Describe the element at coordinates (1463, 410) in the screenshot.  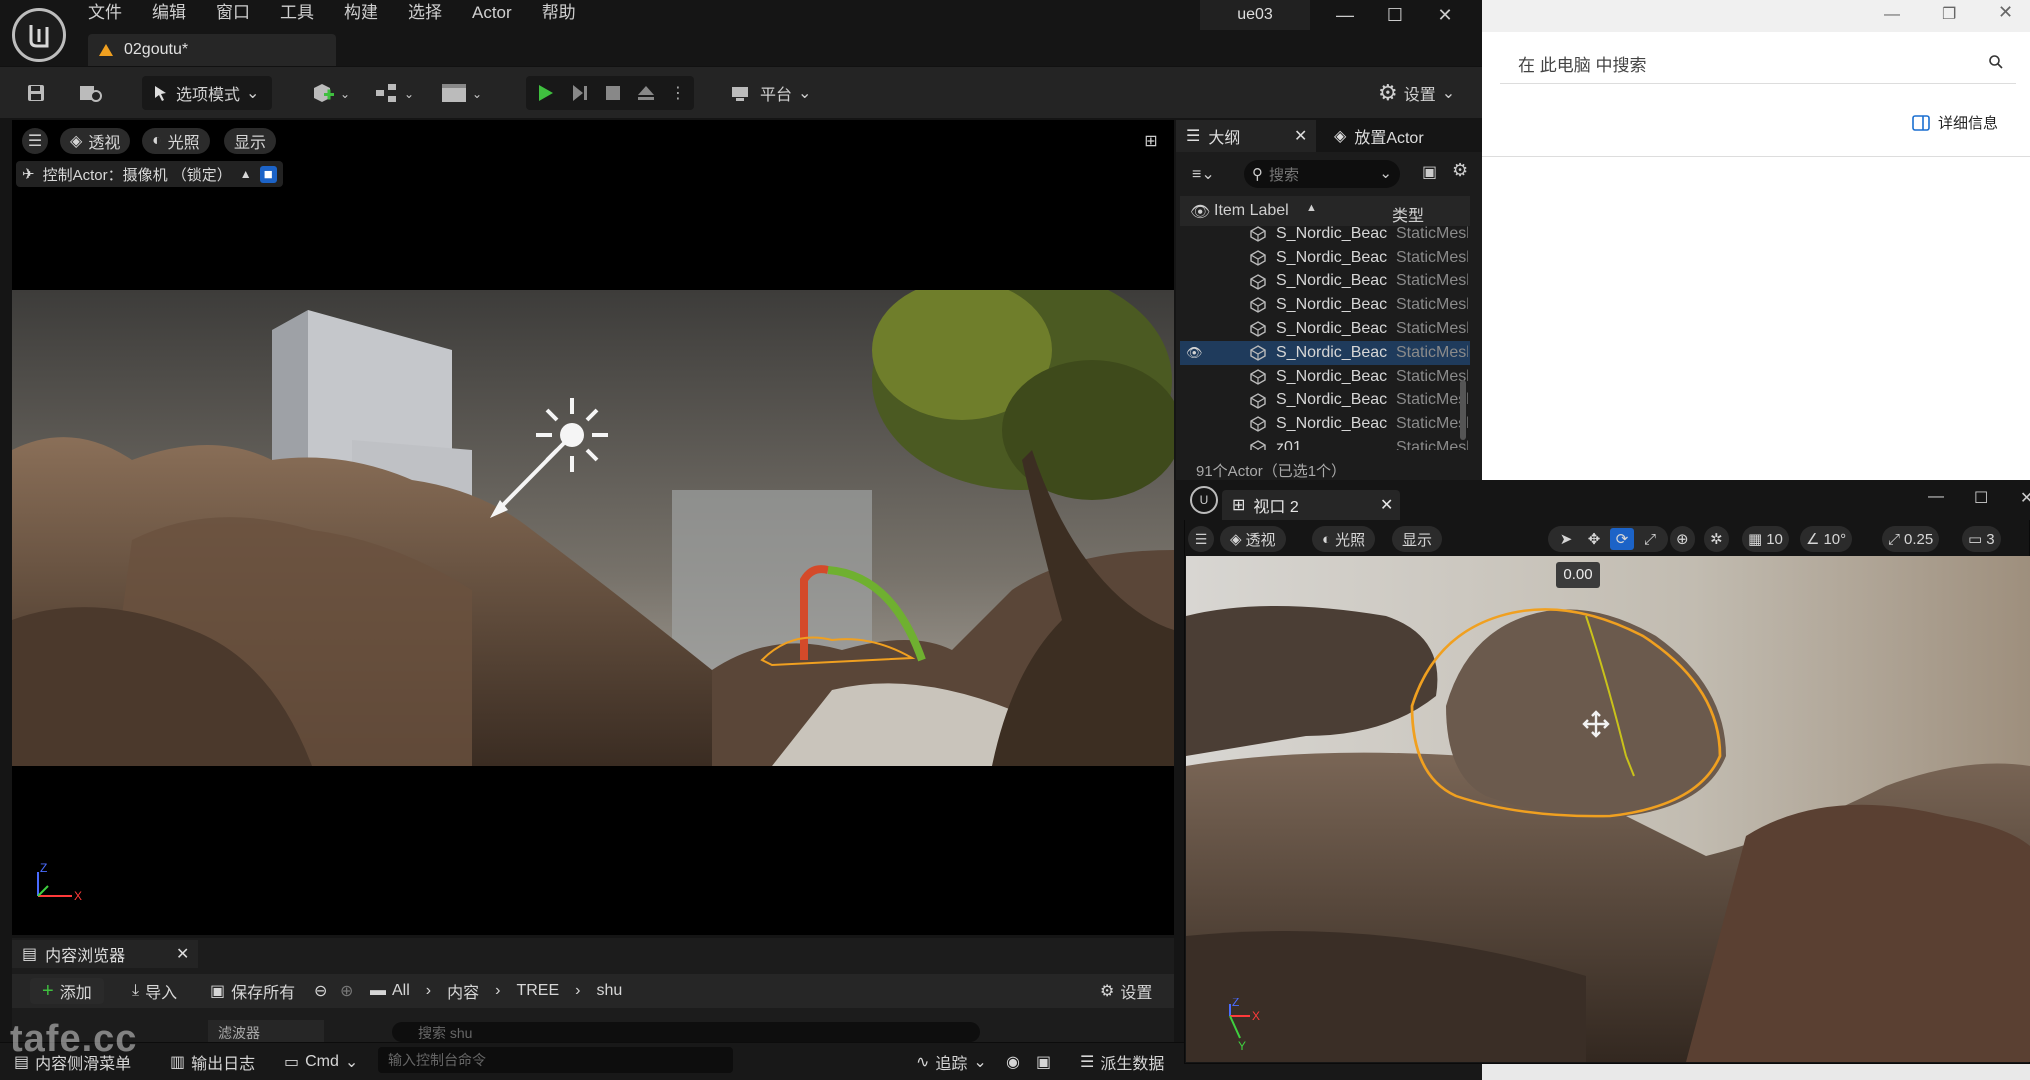
I see `outliner-scrollbar` at that location.